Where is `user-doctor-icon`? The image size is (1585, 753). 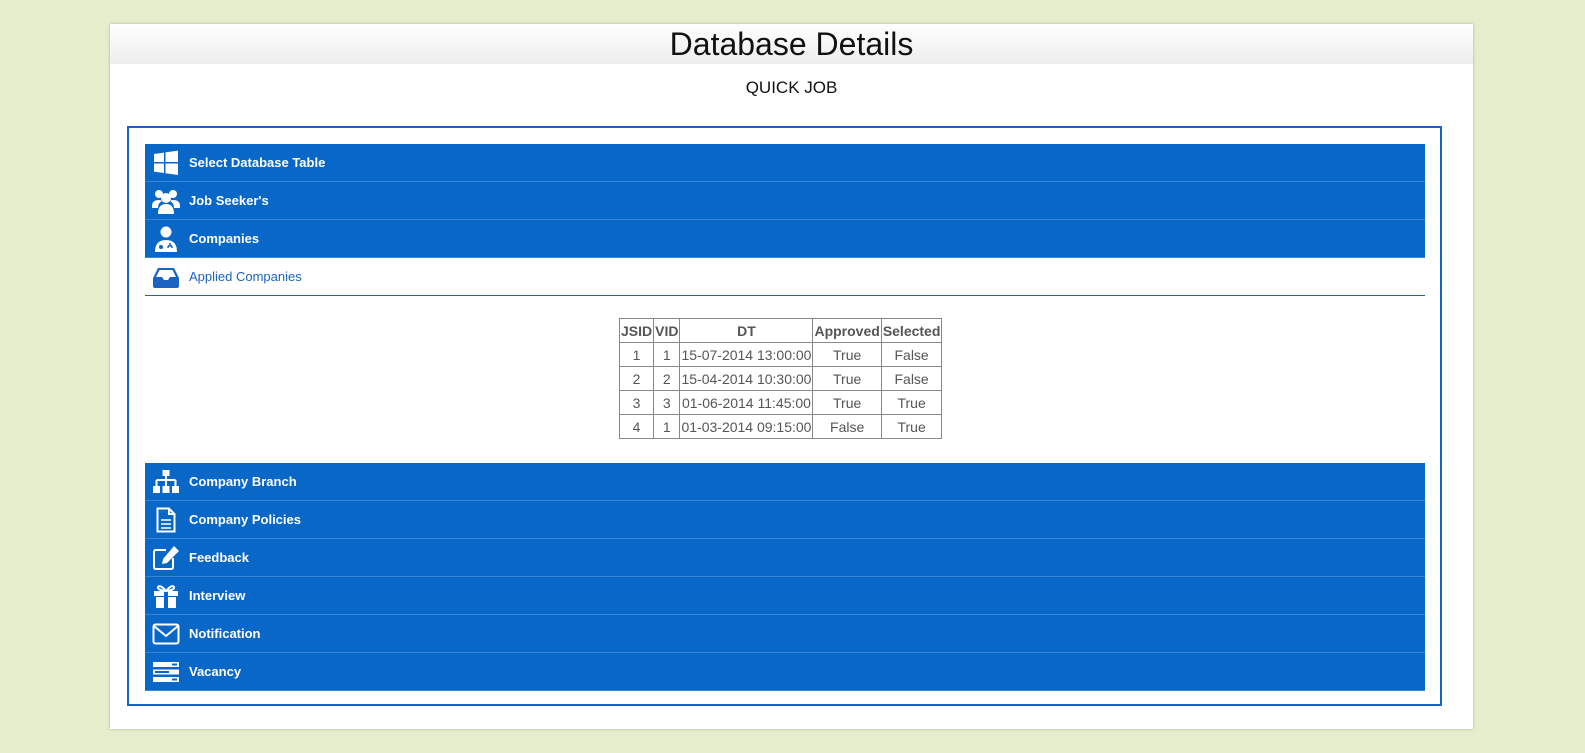 user-doctor-icon is located at coordinates (166, 239).